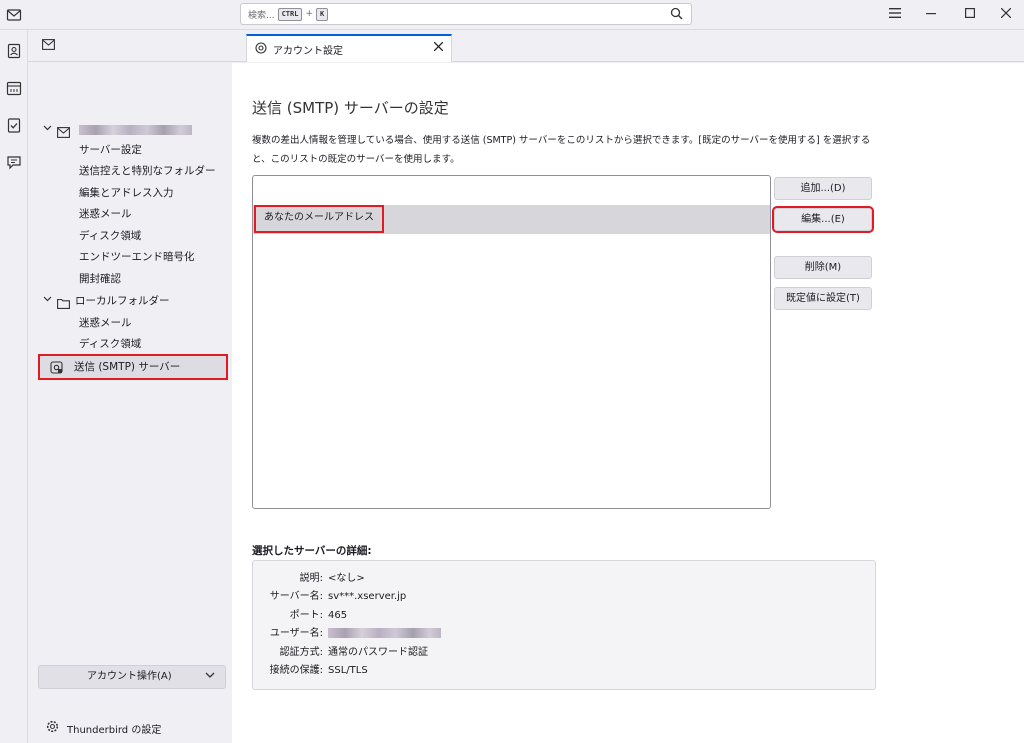 This screenshot has width=1024, height=743. I want to click on edit-server-button: 編集...(E), so click(823, 219).